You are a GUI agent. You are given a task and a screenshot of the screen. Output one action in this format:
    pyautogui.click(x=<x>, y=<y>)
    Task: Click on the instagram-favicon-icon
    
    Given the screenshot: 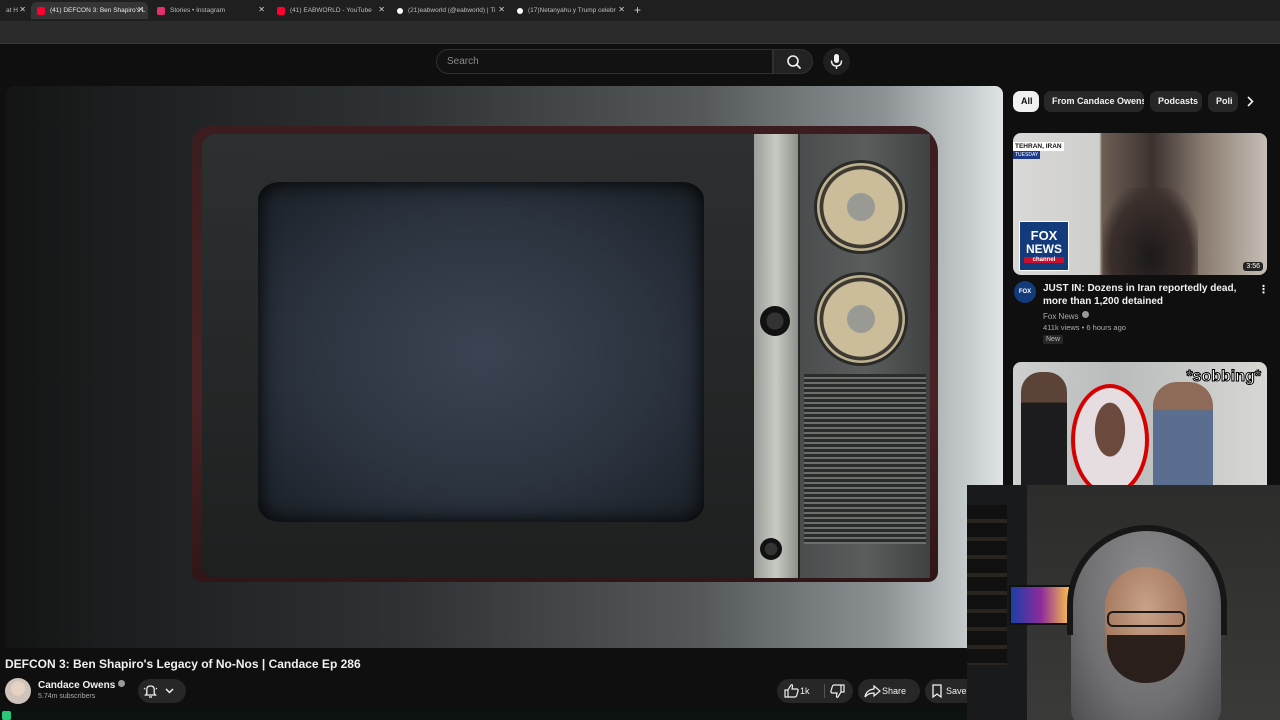 What is the action you would take?
    pyautogui.click(x=161, y=10)
    